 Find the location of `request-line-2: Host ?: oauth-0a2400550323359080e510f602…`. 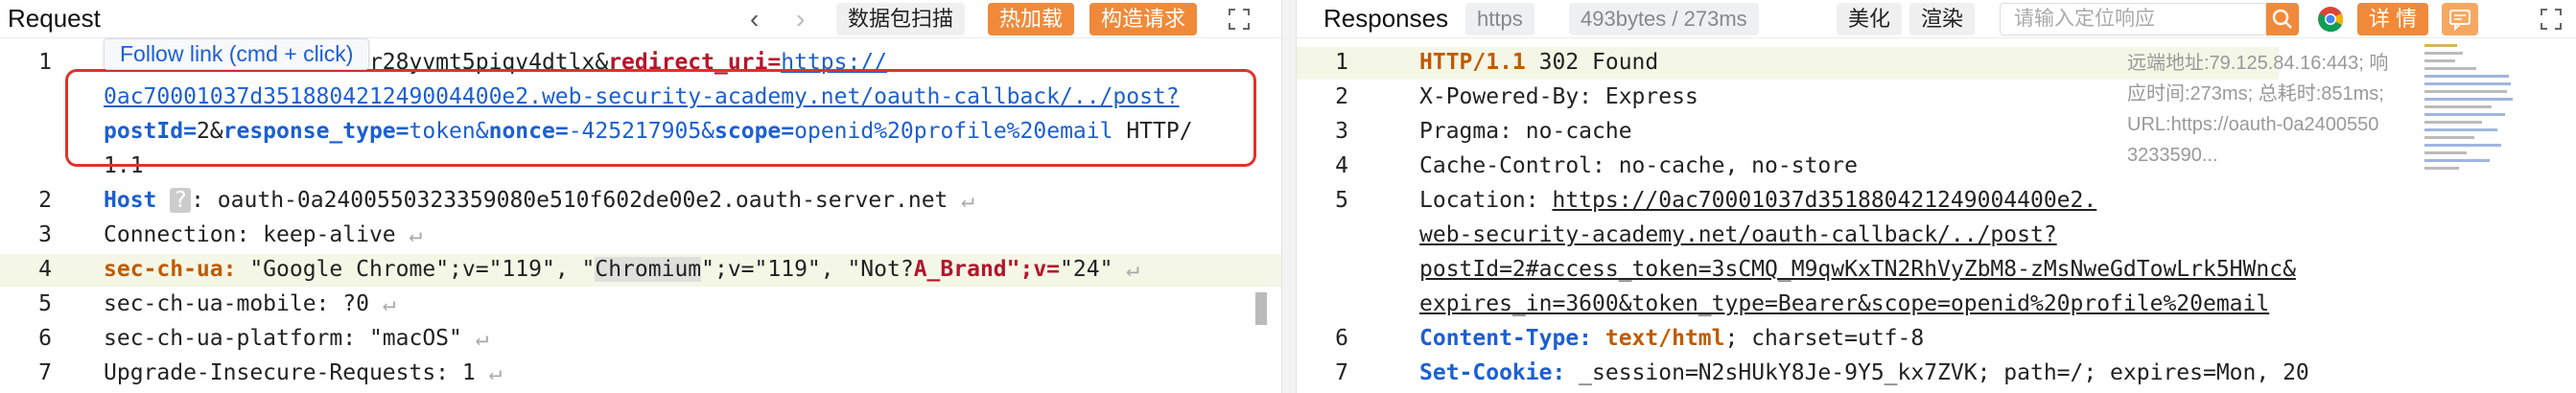

request-line-2: Host ?: oauth-0a2400550323359080e510f602… is located at coordinates (539, 201).